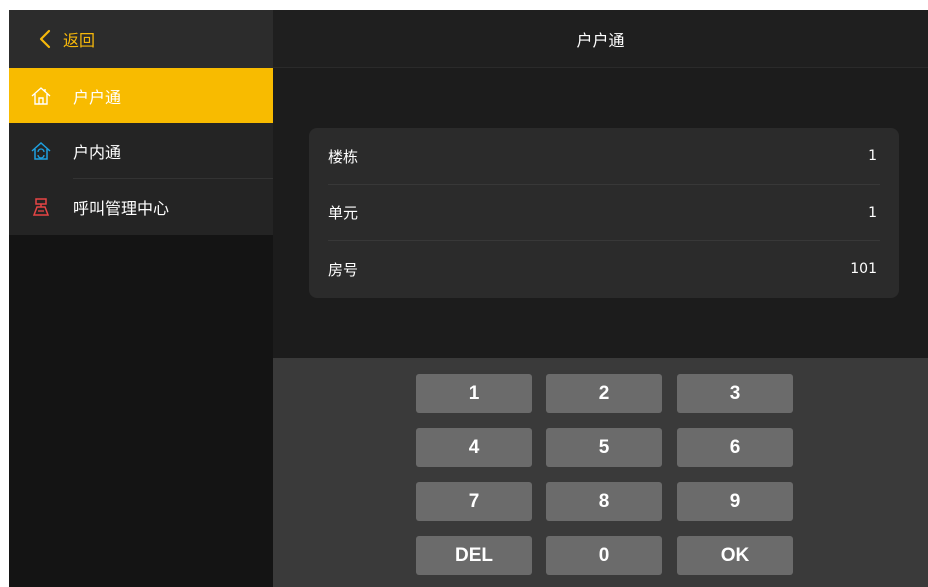 This screenshot has height=587, width=928. What do you see at coordinates (41, 151) in the screenshot?
I see `house-arrows-icon` at bounding box center [41, 151].